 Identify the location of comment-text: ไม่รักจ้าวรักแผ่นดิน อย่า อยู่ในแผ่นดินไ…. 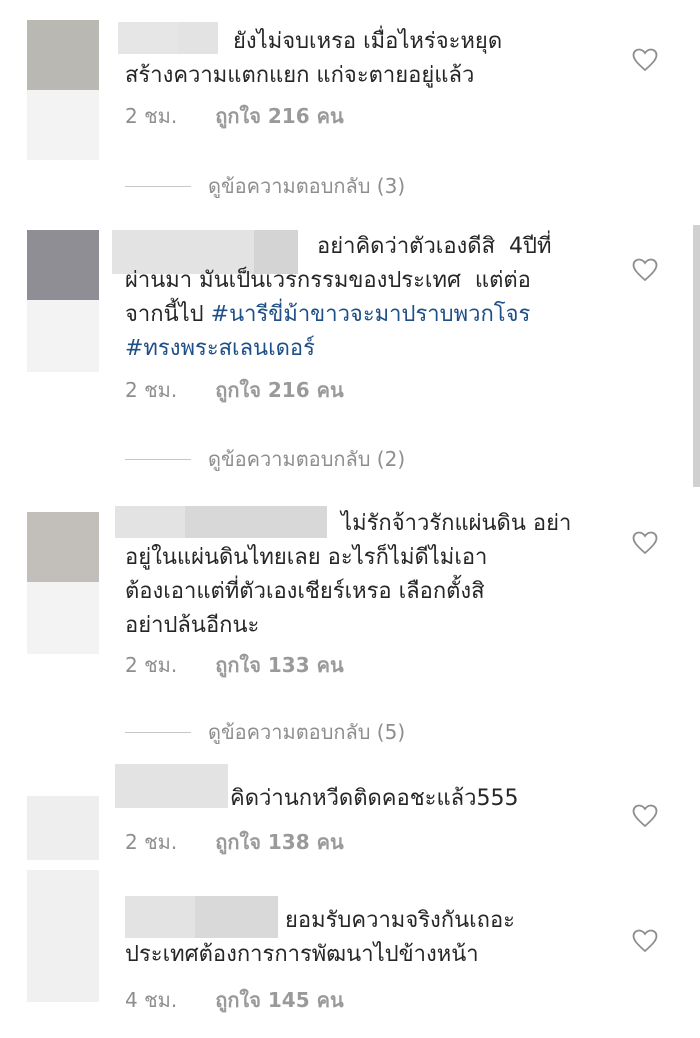
(348, 574).